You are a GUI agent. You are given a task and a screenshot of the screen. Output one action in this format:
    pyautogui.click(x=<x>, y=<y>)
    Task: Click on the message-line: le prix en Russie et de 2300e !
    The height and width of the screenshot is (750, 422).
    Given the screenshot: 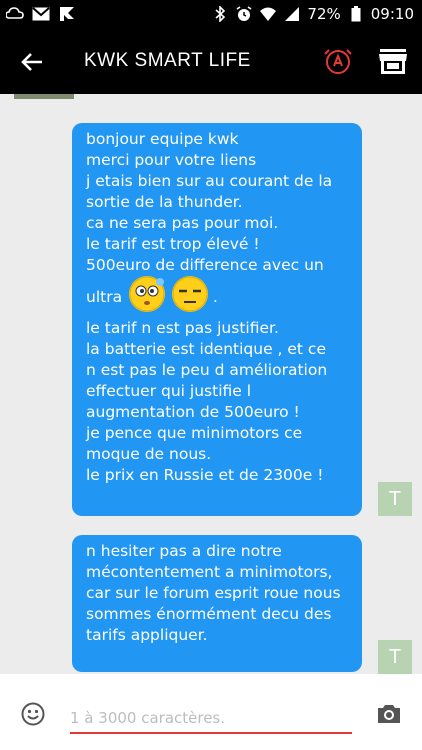 What is the action you would take?
    pyautogui.click(x=205, y=475)
    